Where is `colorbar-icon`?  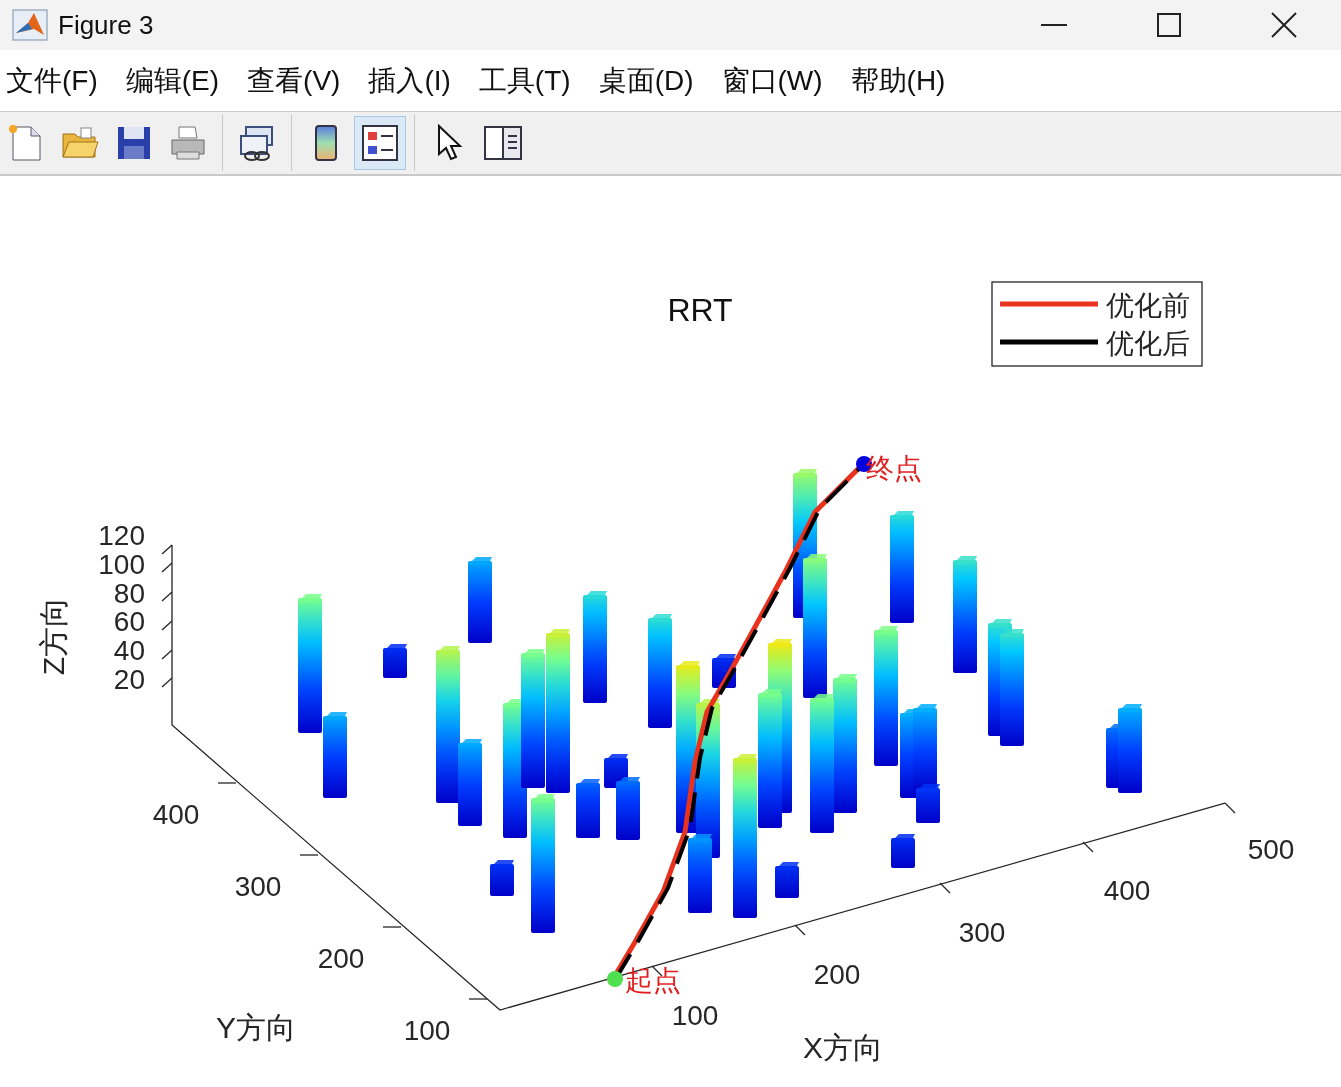
colorbar-icon is located at coordinates (326, 143).